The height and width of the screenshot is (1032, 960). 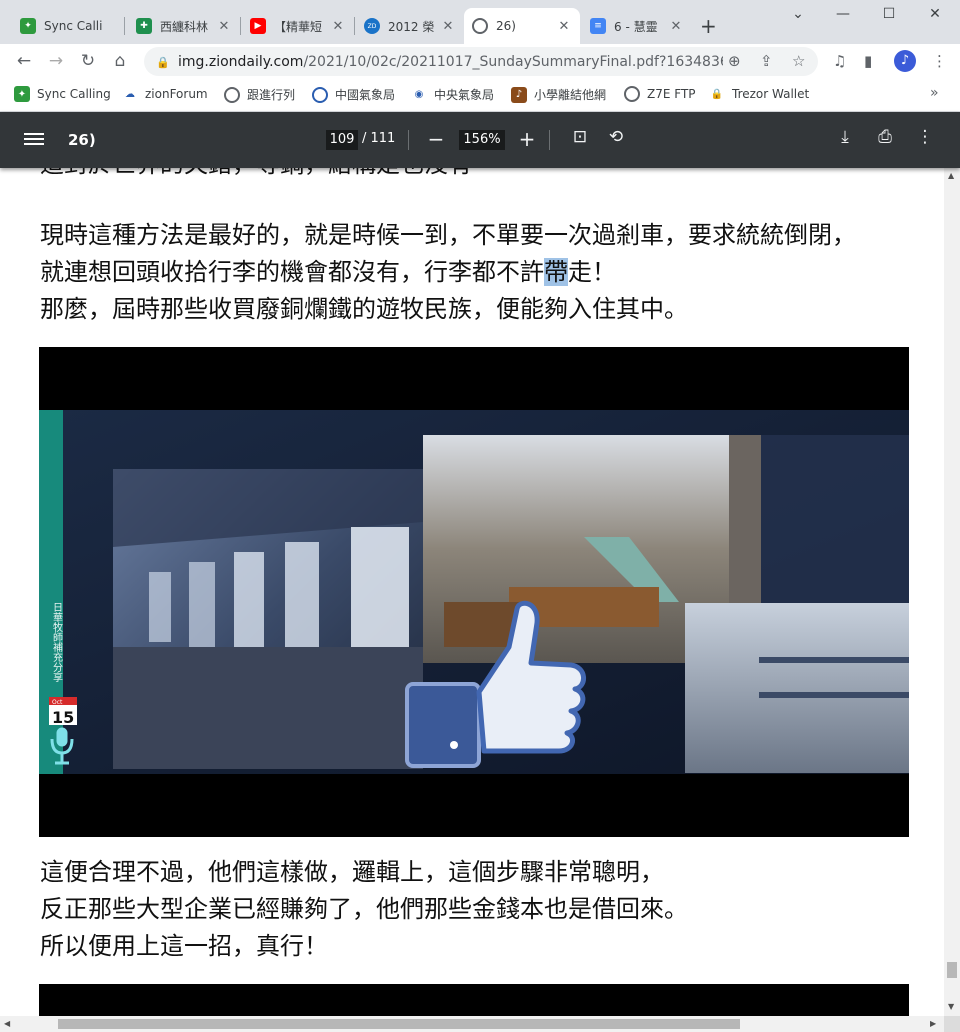 I want to click on text-line: 那麼，屆時那些收買廢銅爛鐵的遊牧民族，便能夠入住其中。, so click(x=364, y=309).